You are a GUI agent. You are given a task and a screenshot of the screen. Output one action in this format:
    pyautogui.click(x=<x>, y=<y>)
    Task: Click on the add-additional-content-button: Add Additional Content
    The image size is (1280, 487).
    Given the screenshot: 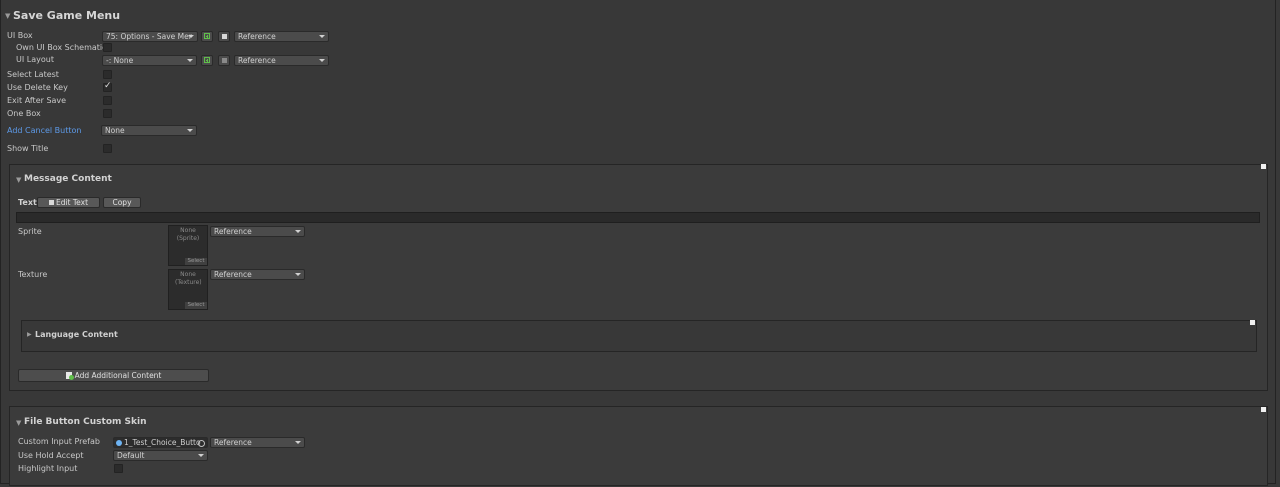 What is the action you would take?
    pyautogui.click(x=113, y=375)
    